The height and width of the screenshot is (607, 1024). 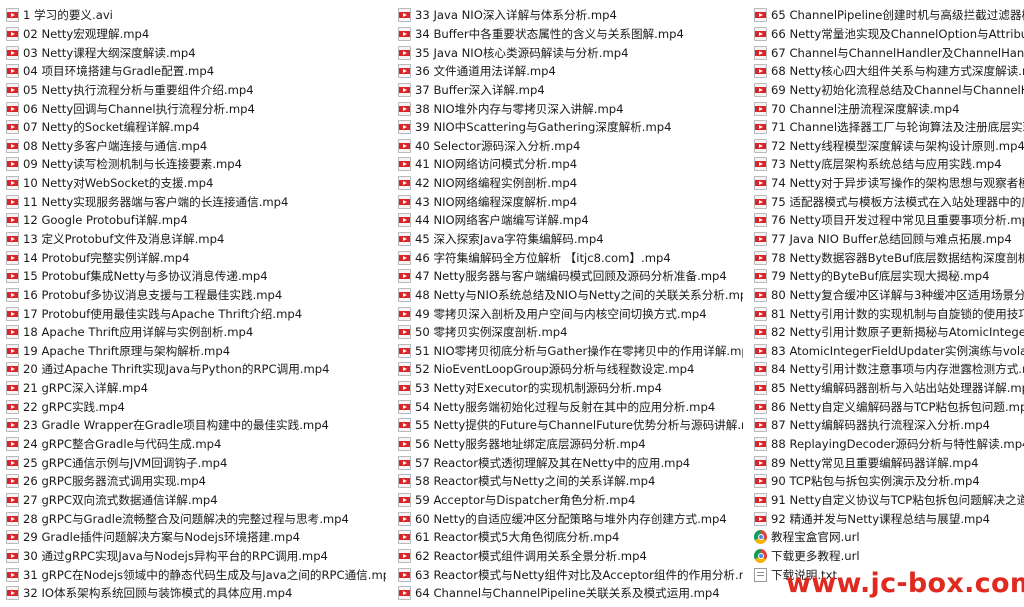 I want to click on file-item: 24 gRPC整合Gradle与代码生成.mp4, so click(x=196, y=444).